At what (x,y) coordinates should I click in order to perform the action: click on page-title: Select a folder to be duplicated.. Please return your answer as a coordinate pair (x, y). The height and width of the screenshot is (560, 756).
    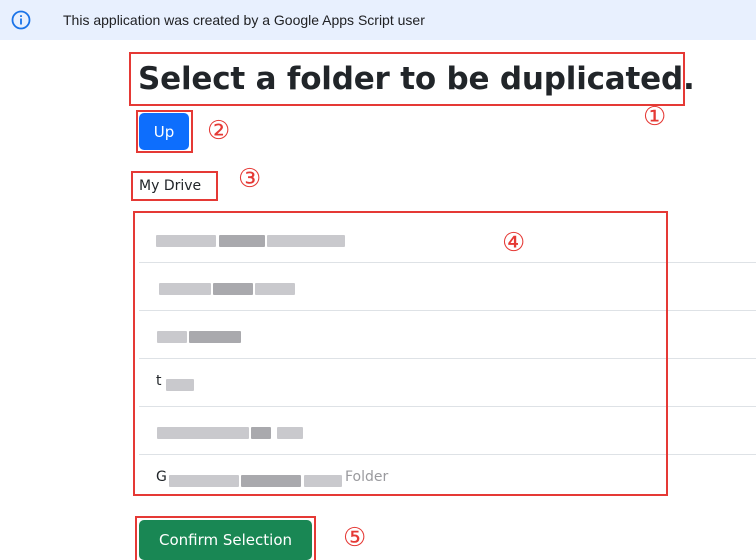
    Looking at the image, I should click on (416, 79).